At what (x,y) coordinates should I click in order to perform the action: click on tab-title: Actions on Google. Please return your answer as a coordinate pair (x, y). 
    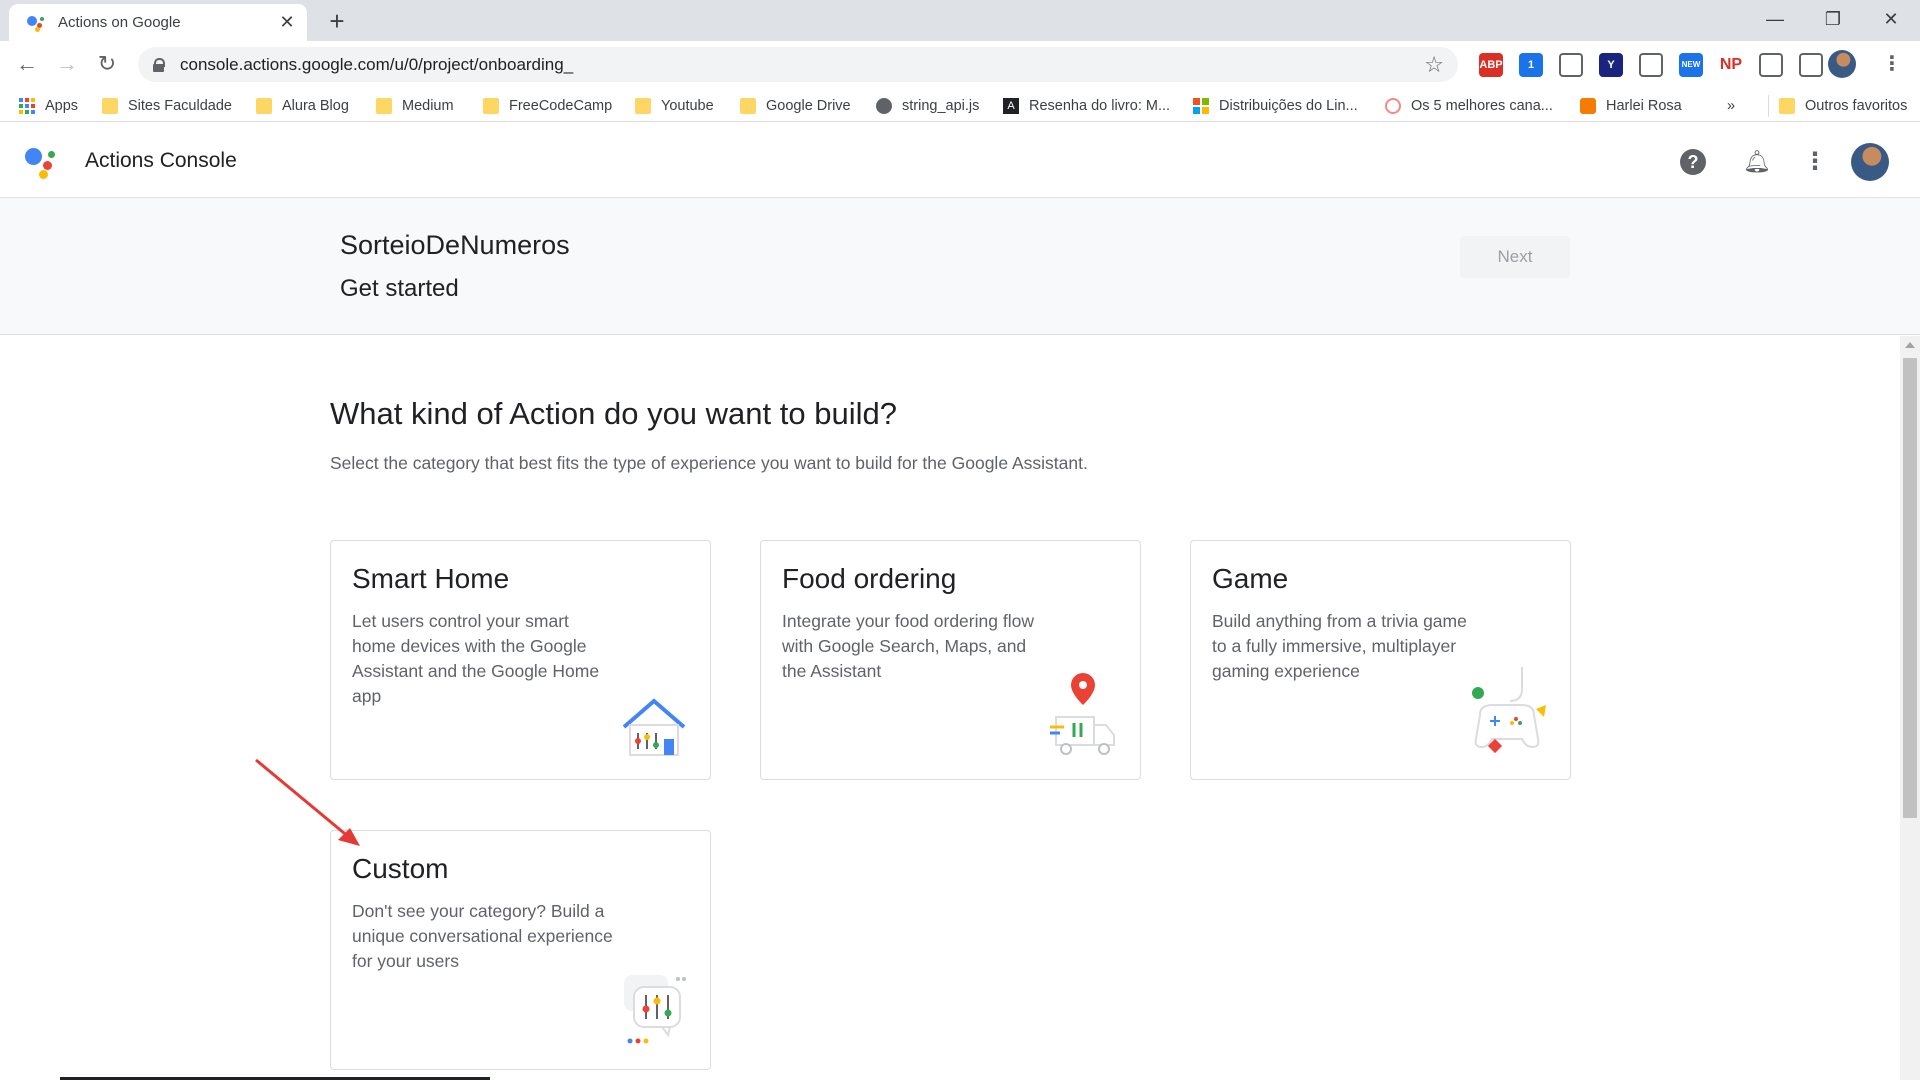
    Looking at the image, I should click on (119, 22).